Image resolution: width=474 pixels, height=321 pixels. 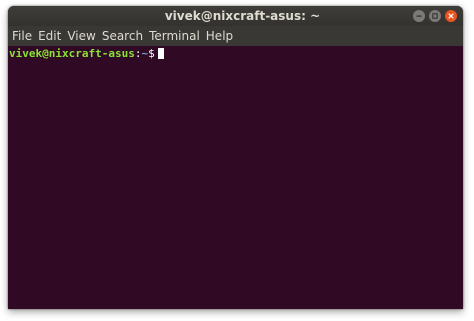 I want to click on text-cursor, so click(x=160, y=53).